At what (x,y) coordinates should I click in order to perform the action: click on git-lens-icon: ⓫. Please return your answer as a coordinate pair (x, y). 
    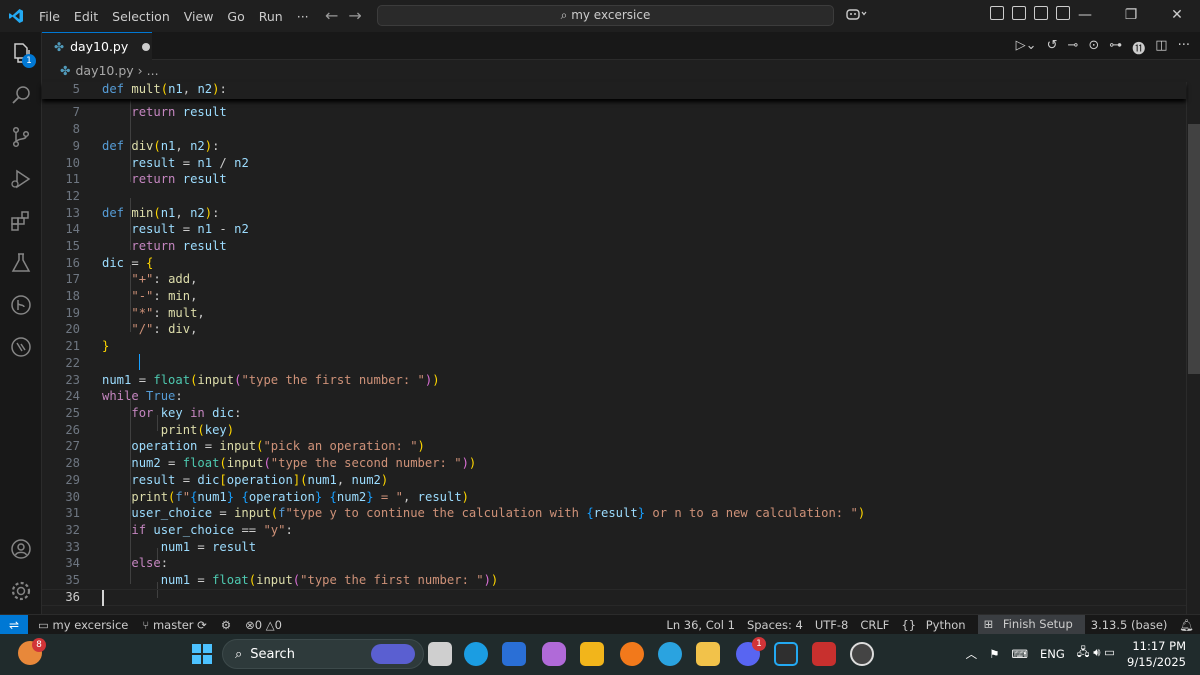
    Looking at the image, I should click on (1138, 47).